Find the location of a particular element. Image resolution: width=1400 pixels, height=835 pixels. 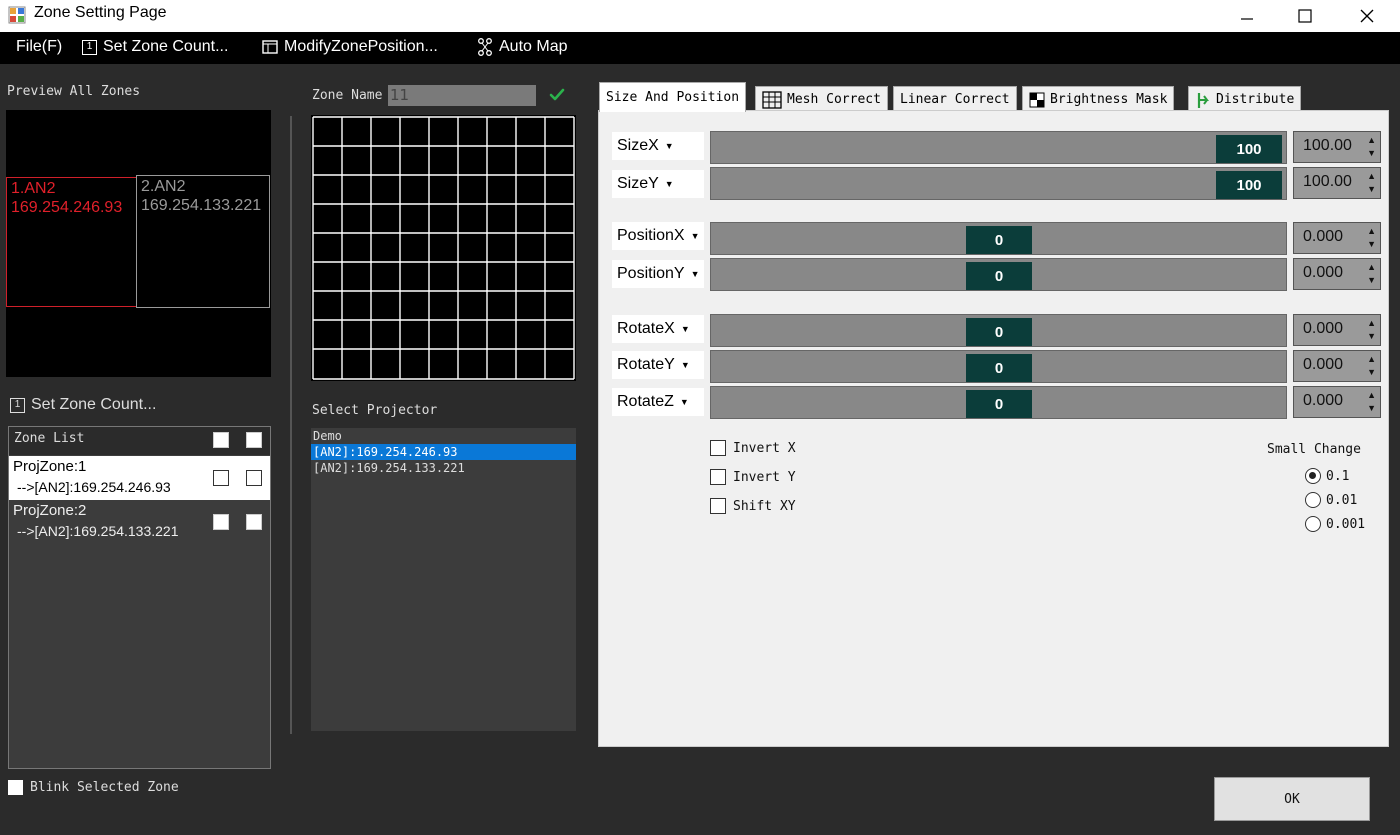

small-change-radio-0.1: 0.1 is located at coordinates (1327, 476).